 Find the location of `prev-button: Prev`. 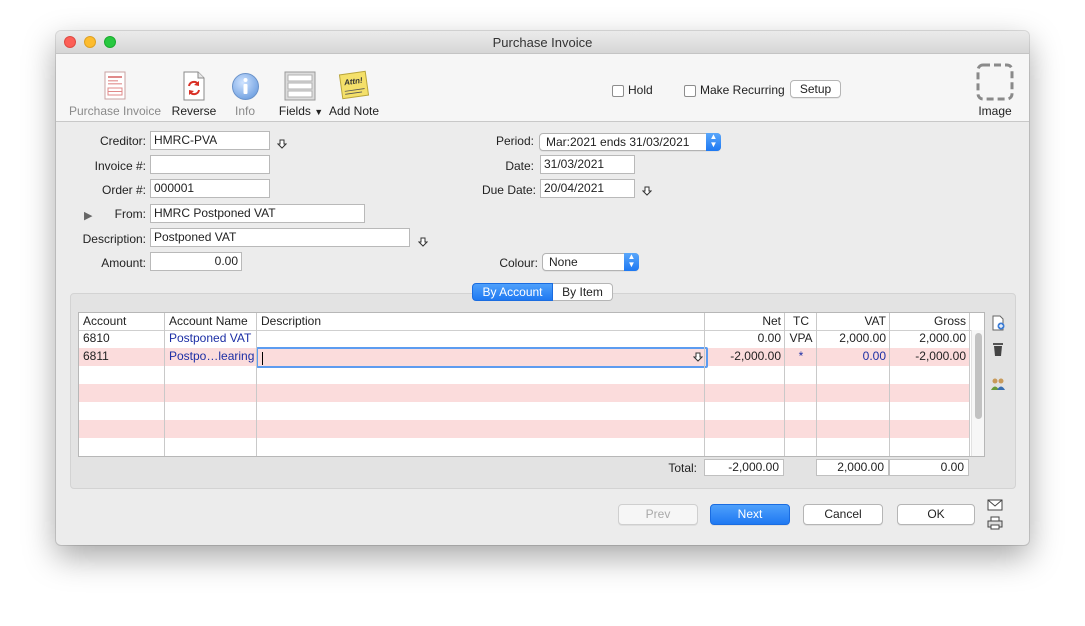

prev-button: Prev is located at coordinates (658, 514).